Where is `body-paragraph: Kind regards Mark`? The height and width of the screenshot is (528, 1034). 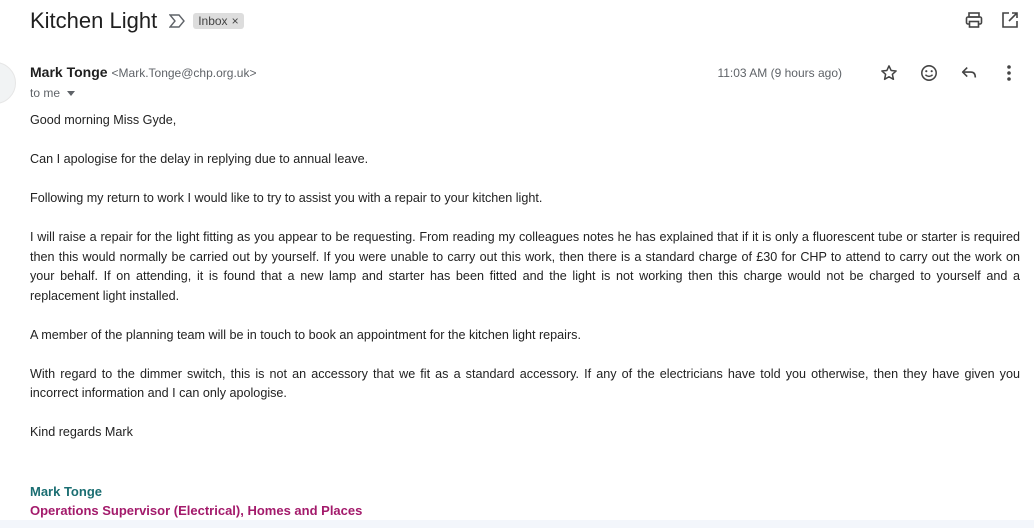
body-paragraph: Kind regards Mark is located at coordinates (81, 432).